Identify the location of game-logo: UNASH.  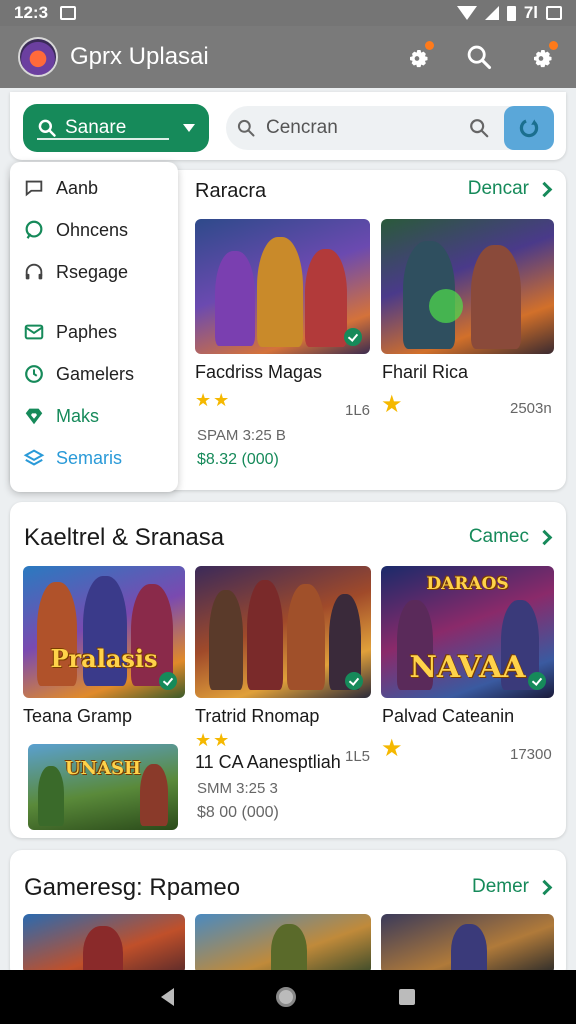
(103, 768).